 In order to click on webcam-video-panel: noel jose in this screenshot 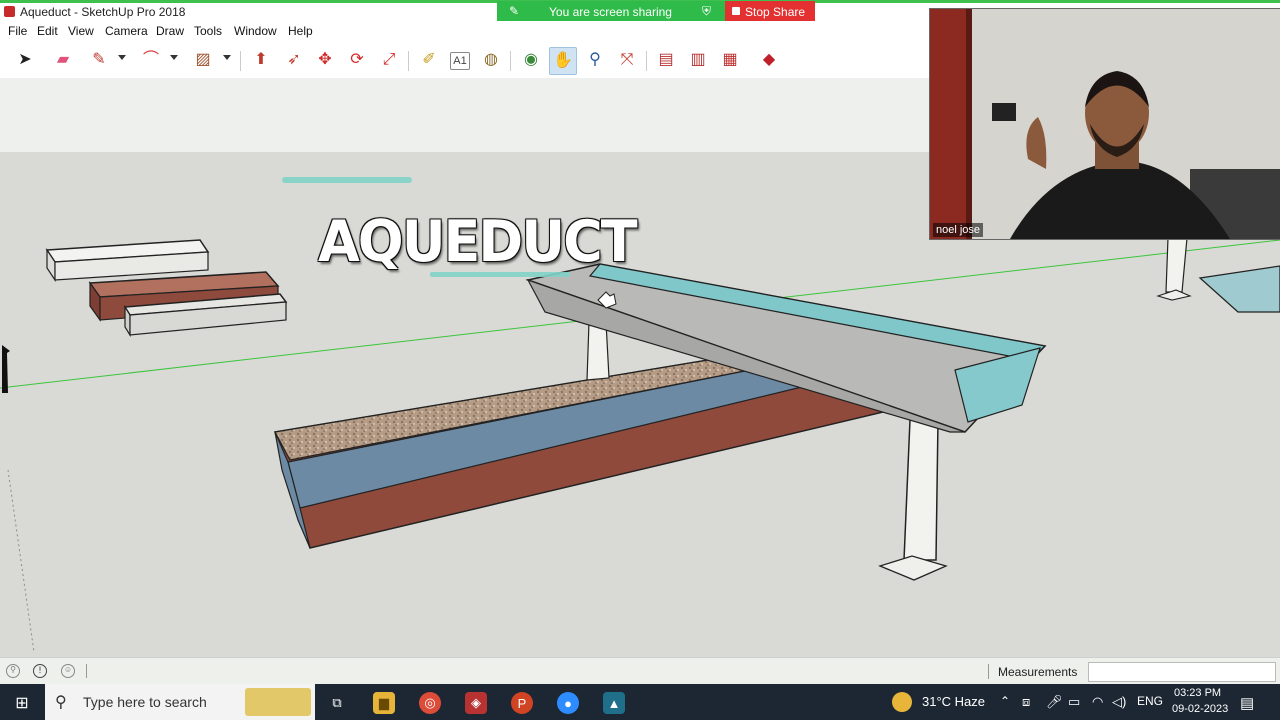, I will do `click(1104, 124)`.